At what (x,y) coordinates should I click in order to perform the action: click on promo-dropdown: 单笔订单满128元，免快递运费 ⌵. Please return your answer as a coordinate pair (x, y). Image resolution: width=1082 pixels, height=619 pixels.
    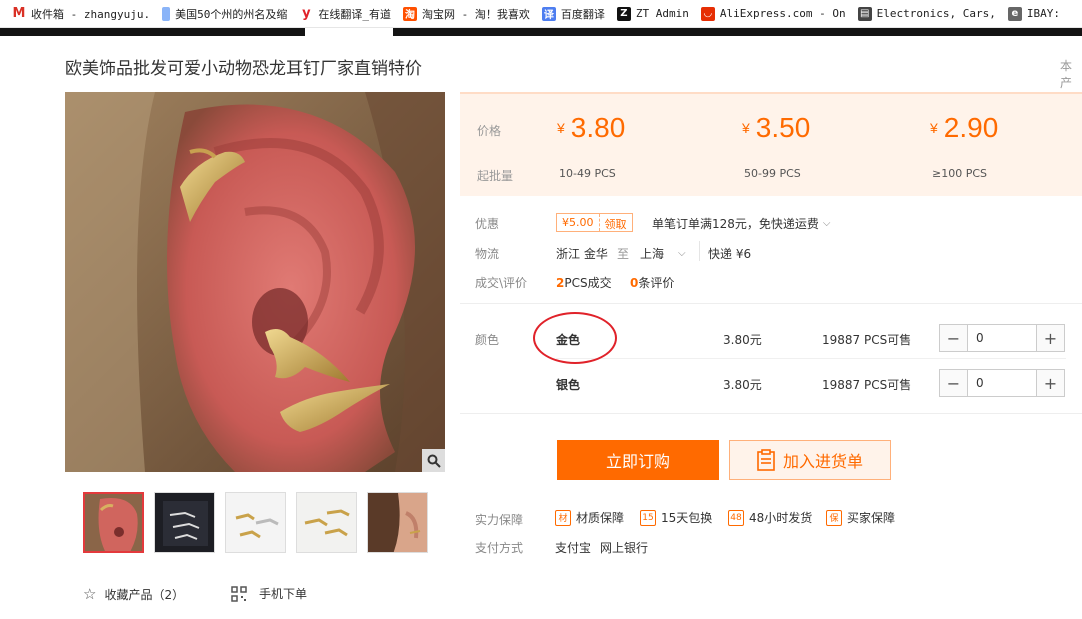
    Looking at the image, I should click on (741, 223).